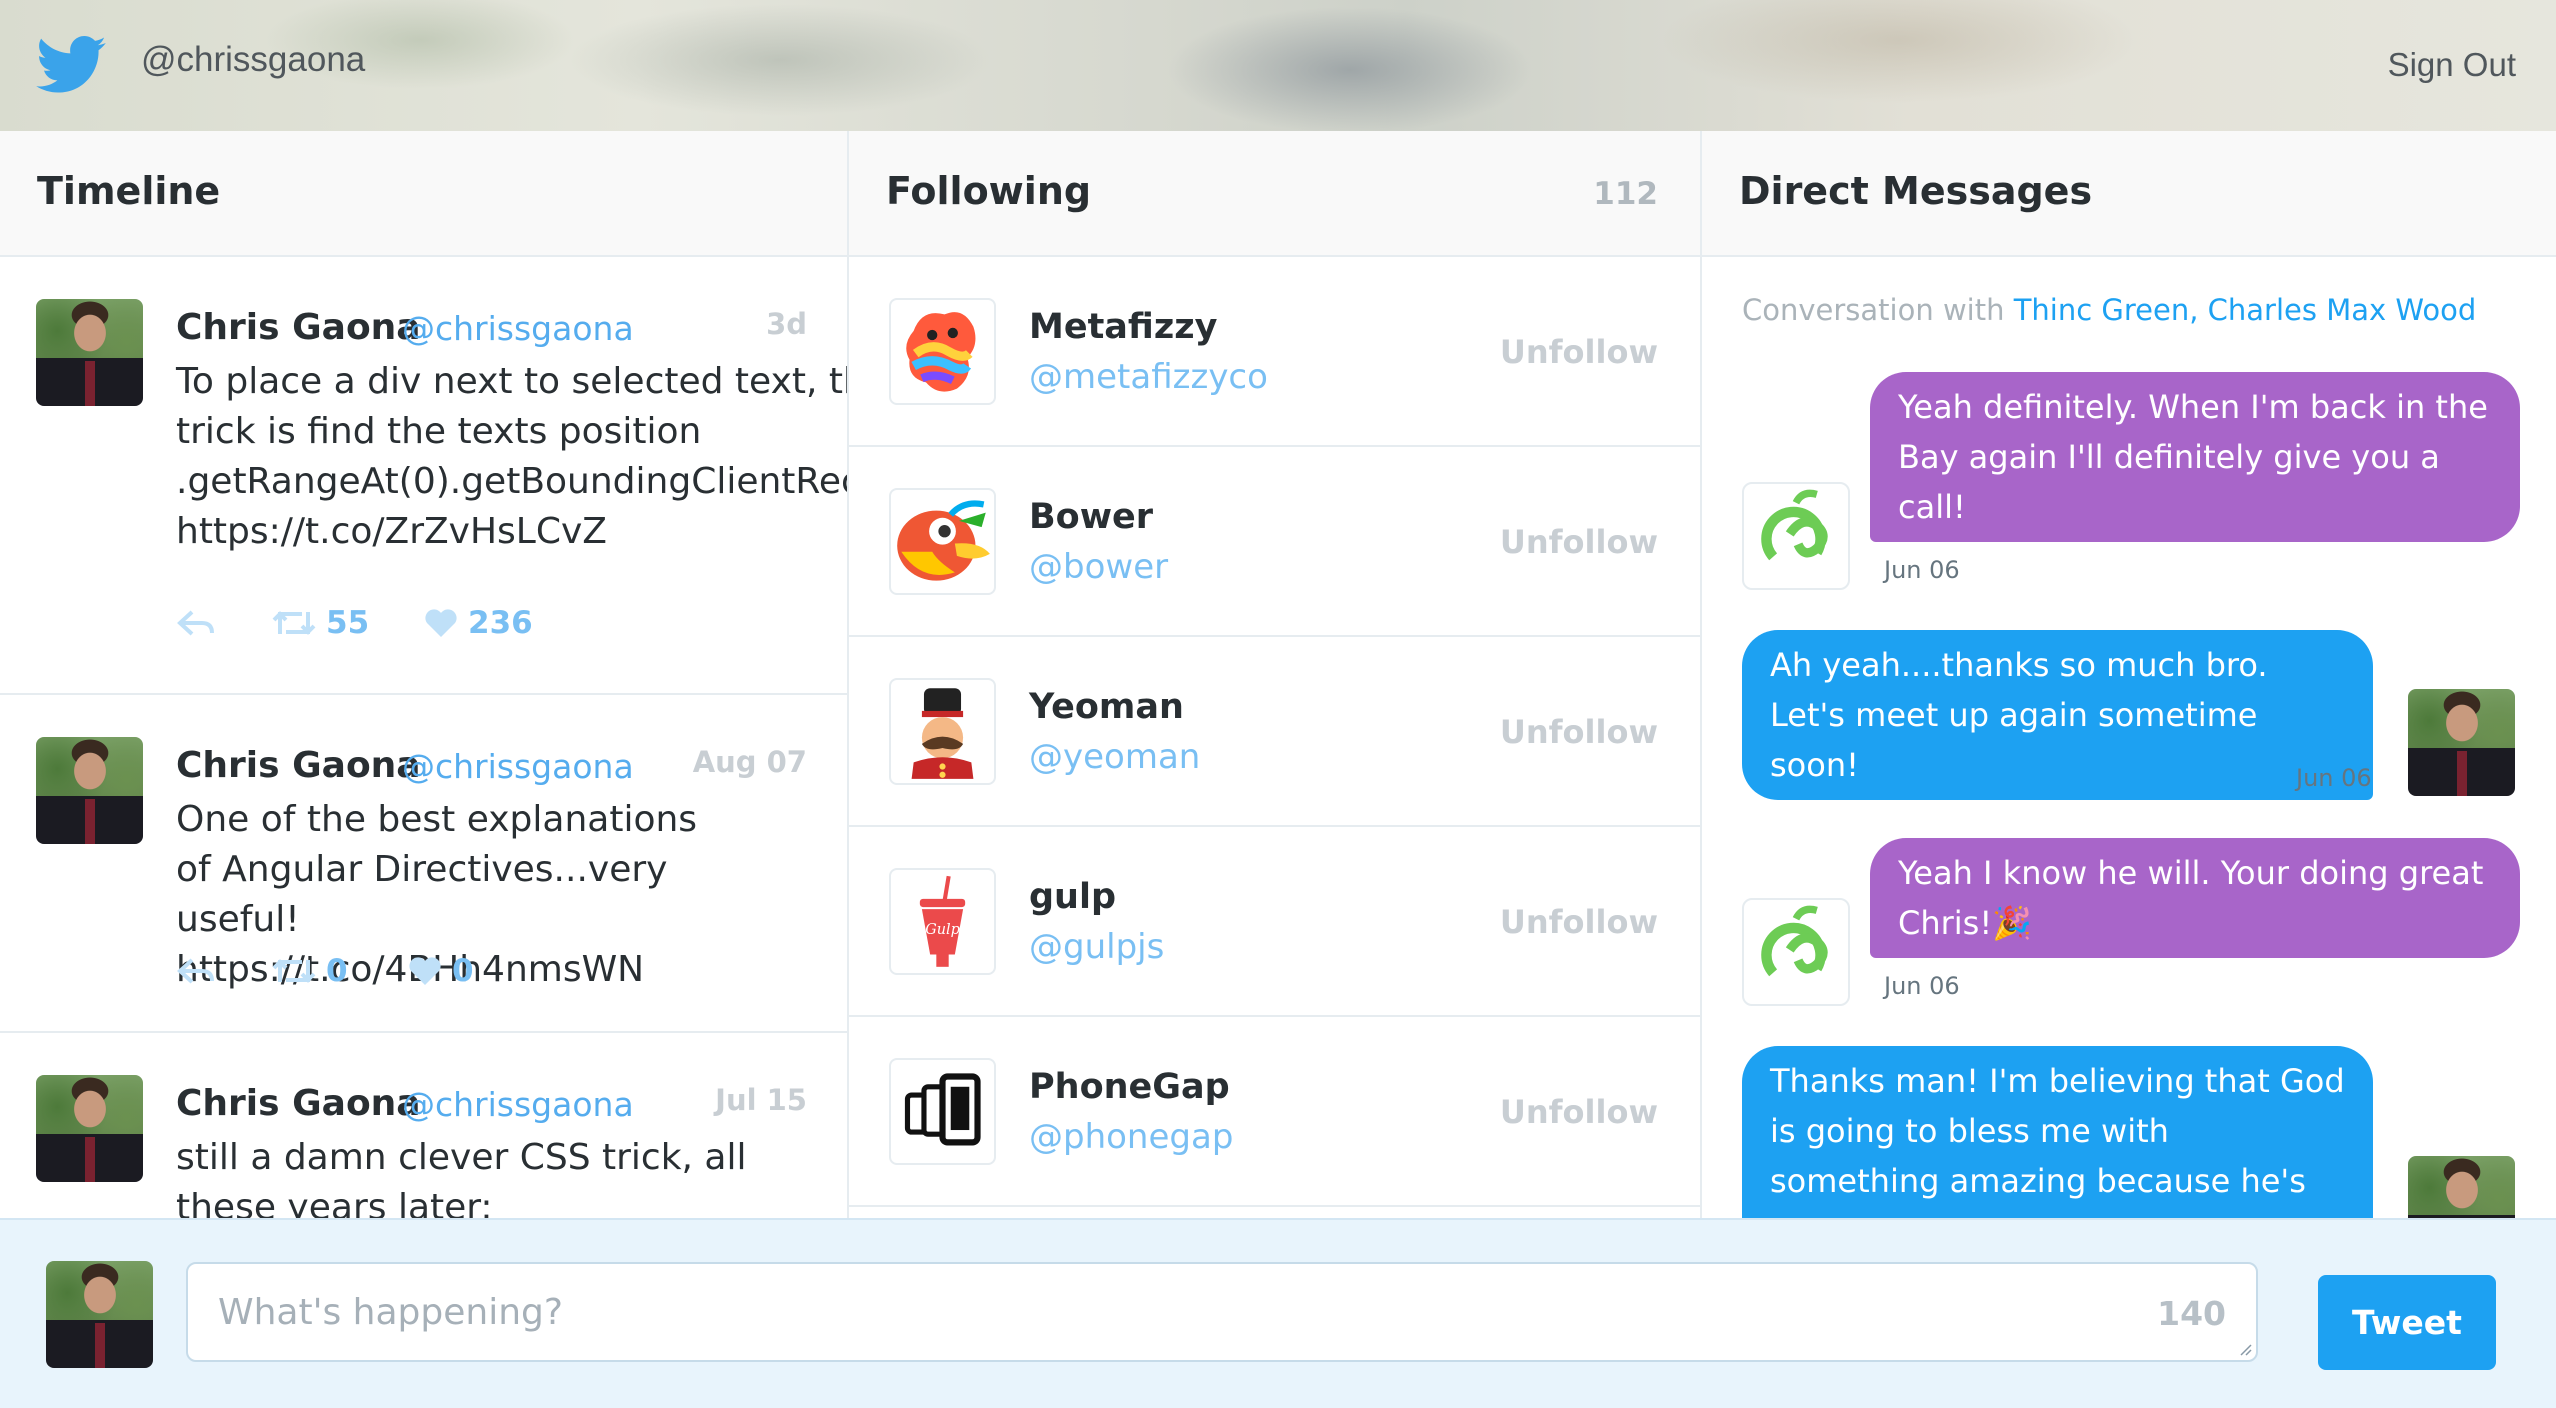  I want to click on following-name: gulp, so click(1072, 897).